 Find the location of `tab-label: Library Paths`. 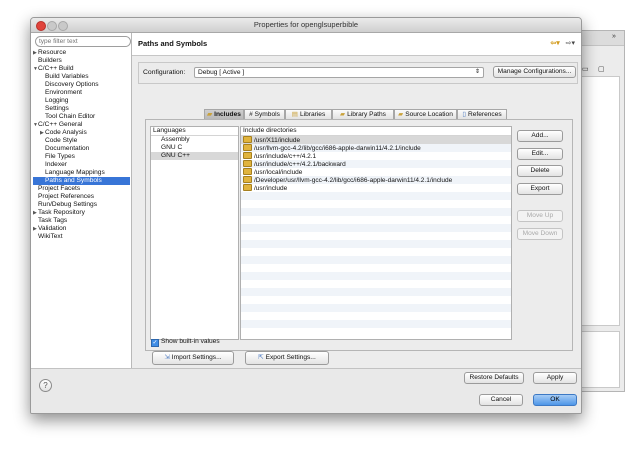

tab-label: Library Paths is located at coordinates (366, 114).